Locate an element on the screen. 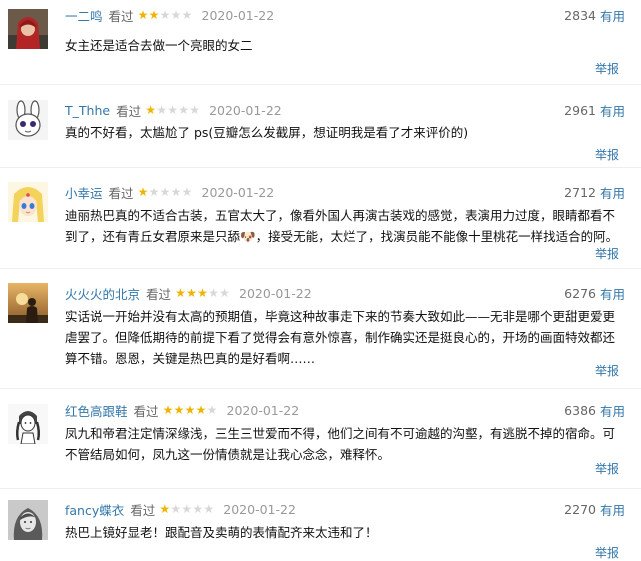  review-header: 一二鸣 看过 ★ ★ ★ ★ ★ 2020-01-22 is located at coordinates (169, 15).